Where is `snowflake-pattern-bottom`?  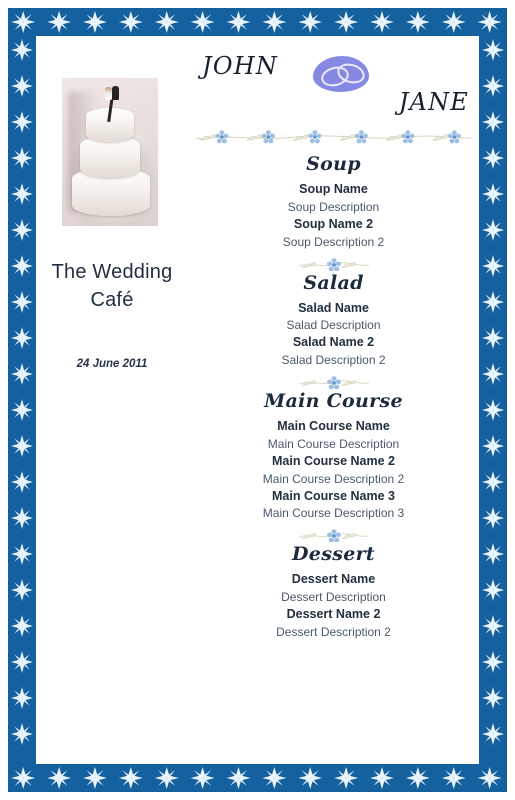
snowflake-pattern-bottom is located at coordinates (257, 778).